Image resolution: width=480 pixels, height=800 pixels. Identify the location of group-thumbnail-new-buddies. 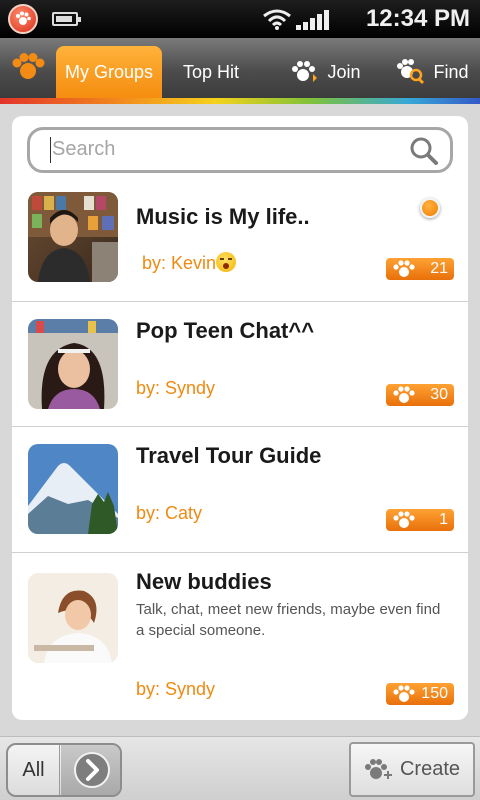
(73, 618).